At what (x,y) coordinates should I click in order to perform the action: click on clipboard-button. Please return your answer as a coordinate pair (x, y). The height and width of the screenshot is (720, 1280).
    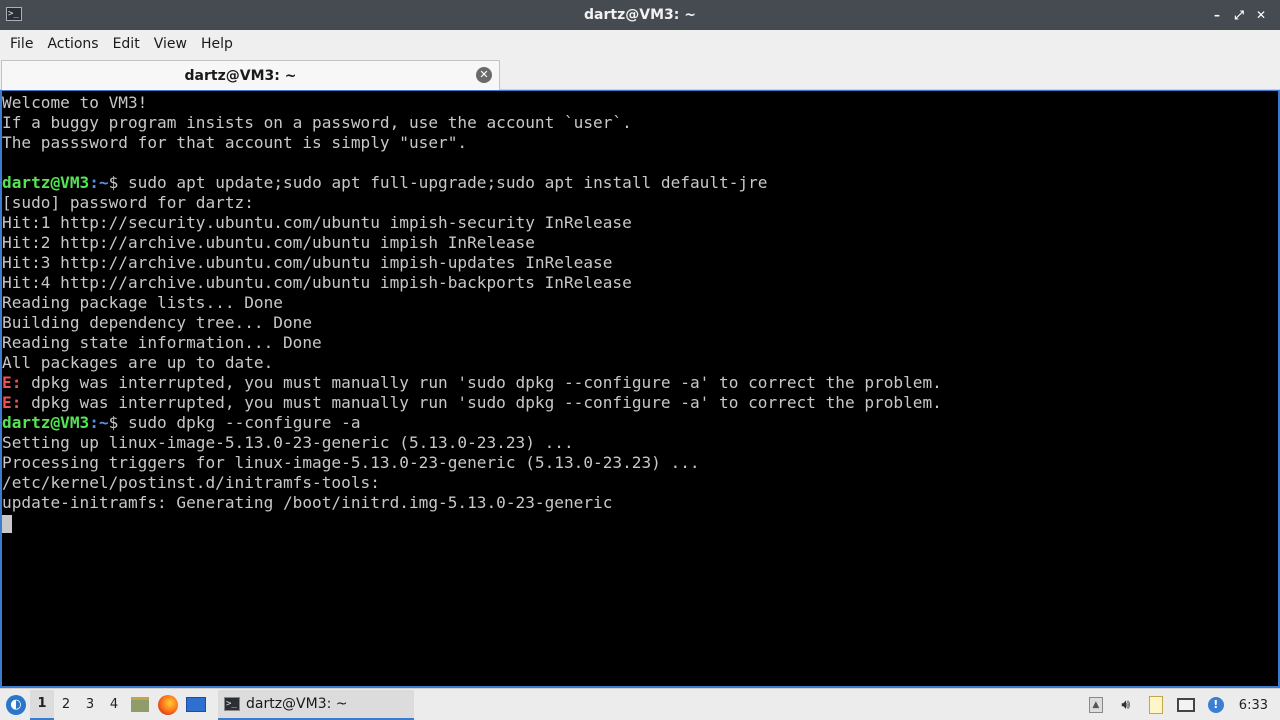
    Looking at the image, I should click on (1156, 705).